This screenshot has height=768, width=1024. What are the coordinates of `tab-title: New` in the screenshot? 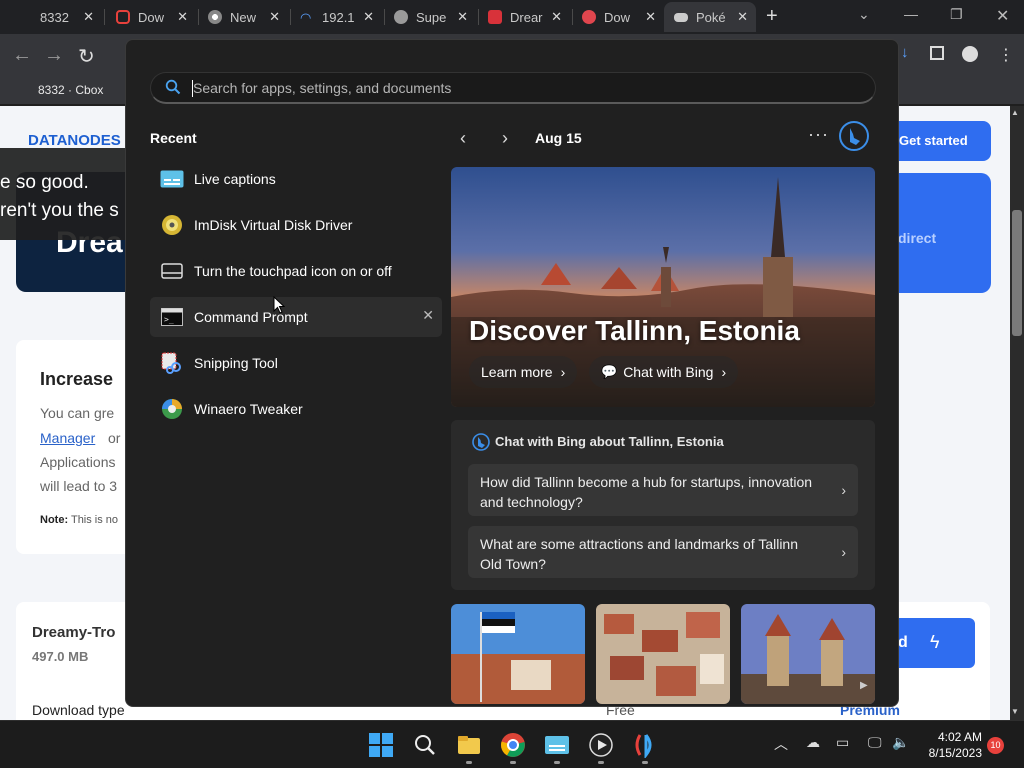 It's located at (243, 17).